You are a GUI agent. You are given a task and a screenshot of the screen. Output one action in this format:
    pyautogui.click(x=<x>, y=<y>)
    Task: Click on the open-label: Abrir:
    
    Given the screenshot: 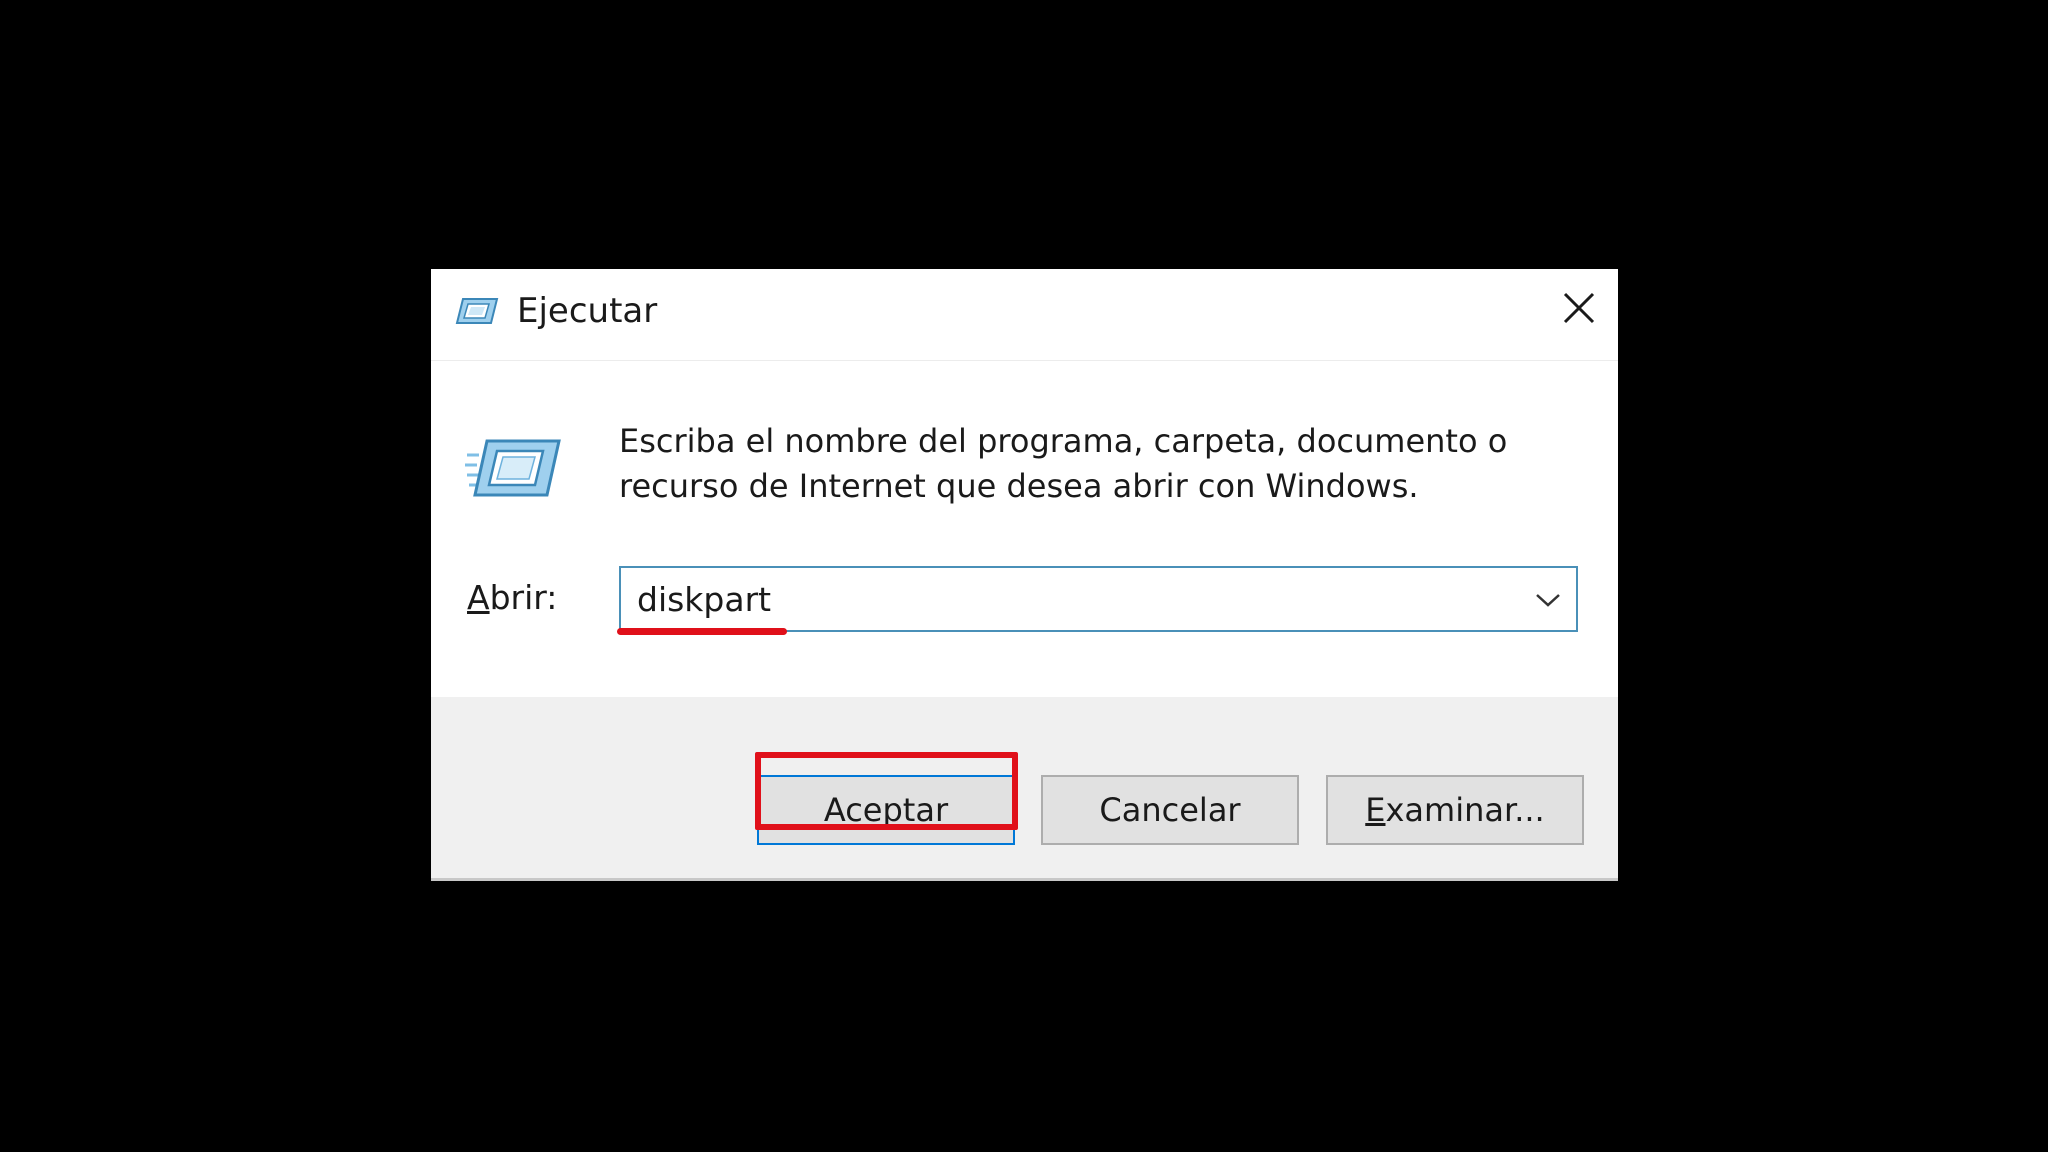 What is the action you would take?
    pyautogui.click(x=512, y=598)
    